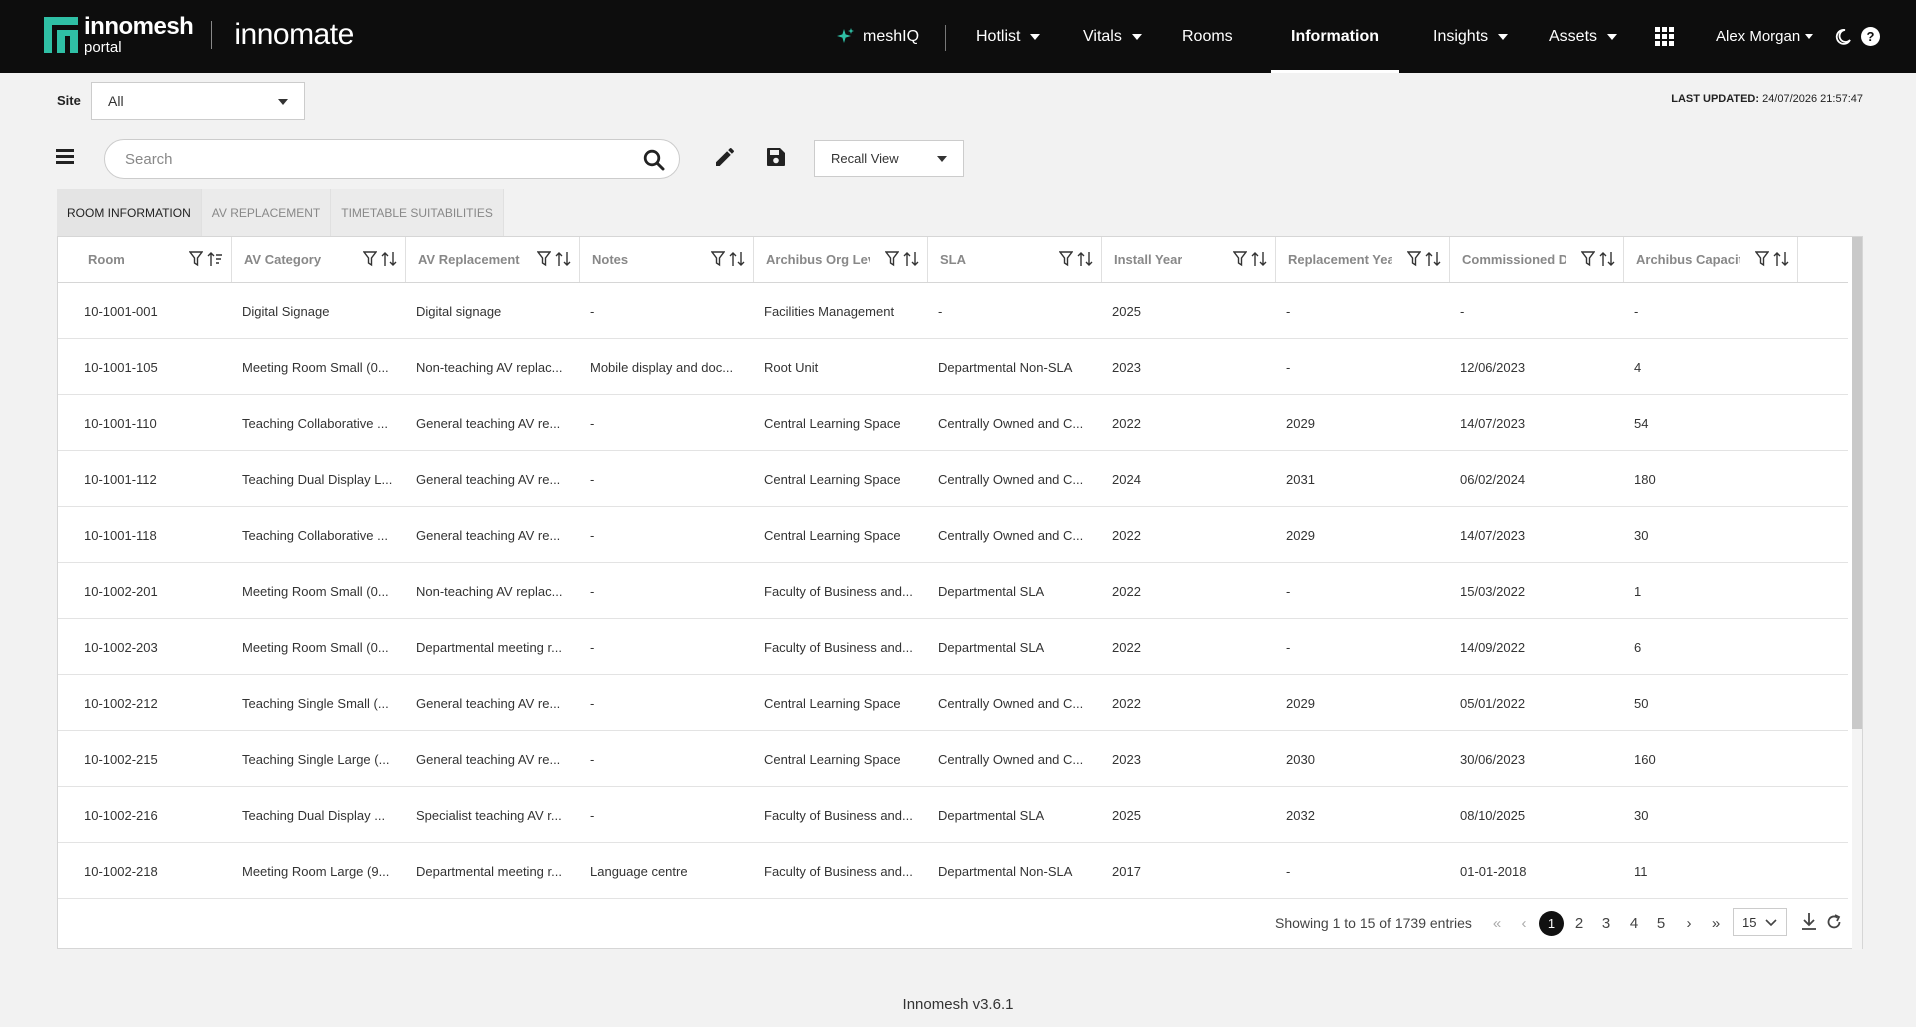 Image resolution: width=1916 pixels, height=1027 pixels. Describe the element at coordinates (891, 36) in the screenshot. I see `nav-meshiq-label: meshIQ` at that location.